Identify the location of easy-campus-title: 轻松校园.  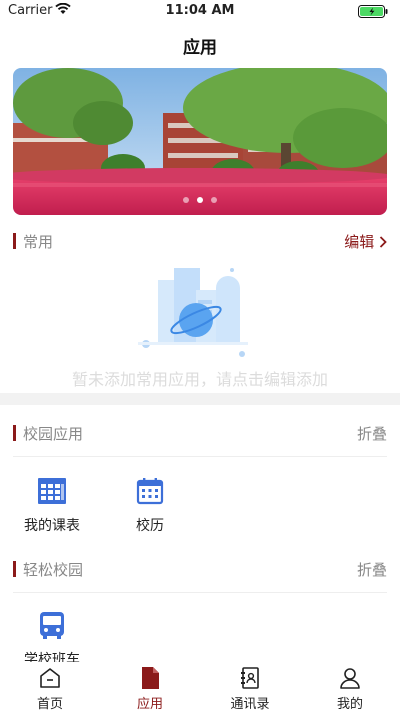
(53, 570).